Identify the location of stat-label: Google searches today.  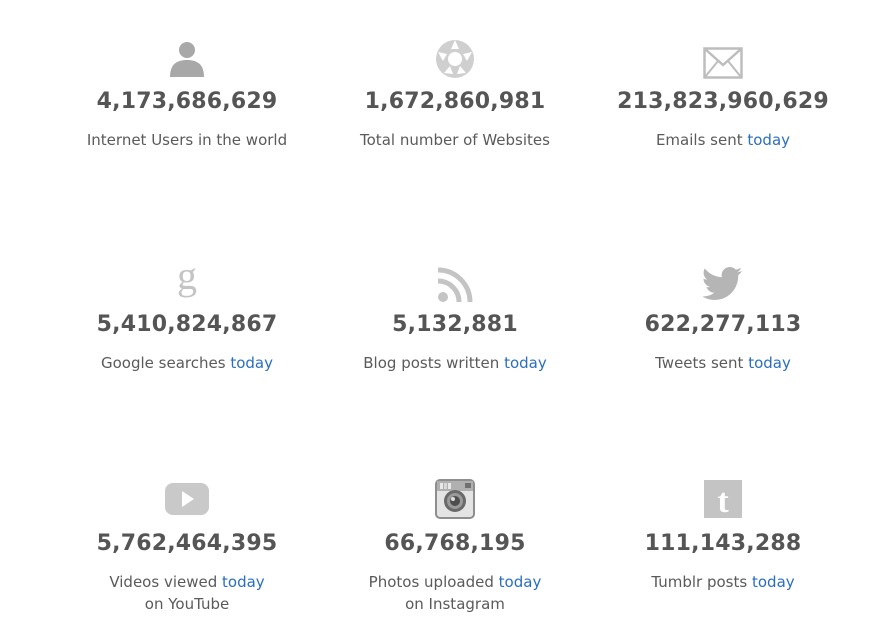
(187, 363).